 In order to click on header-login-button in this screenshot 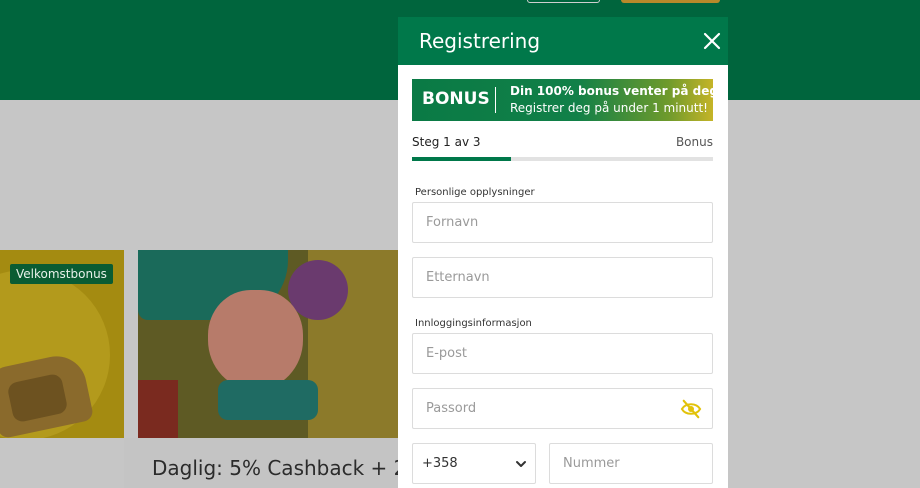, I will do `click(563, 1)`.